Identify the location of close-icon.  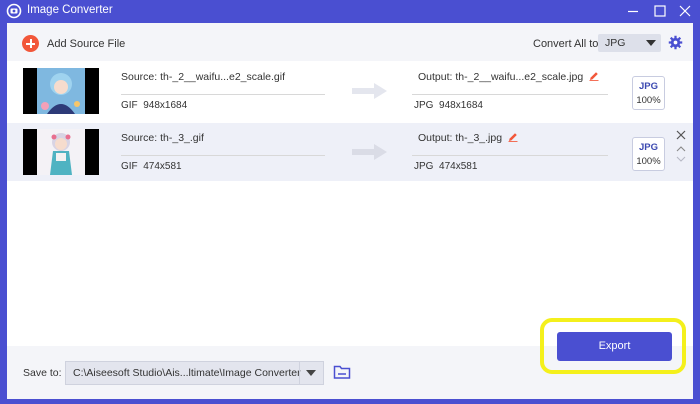
(685, 11).